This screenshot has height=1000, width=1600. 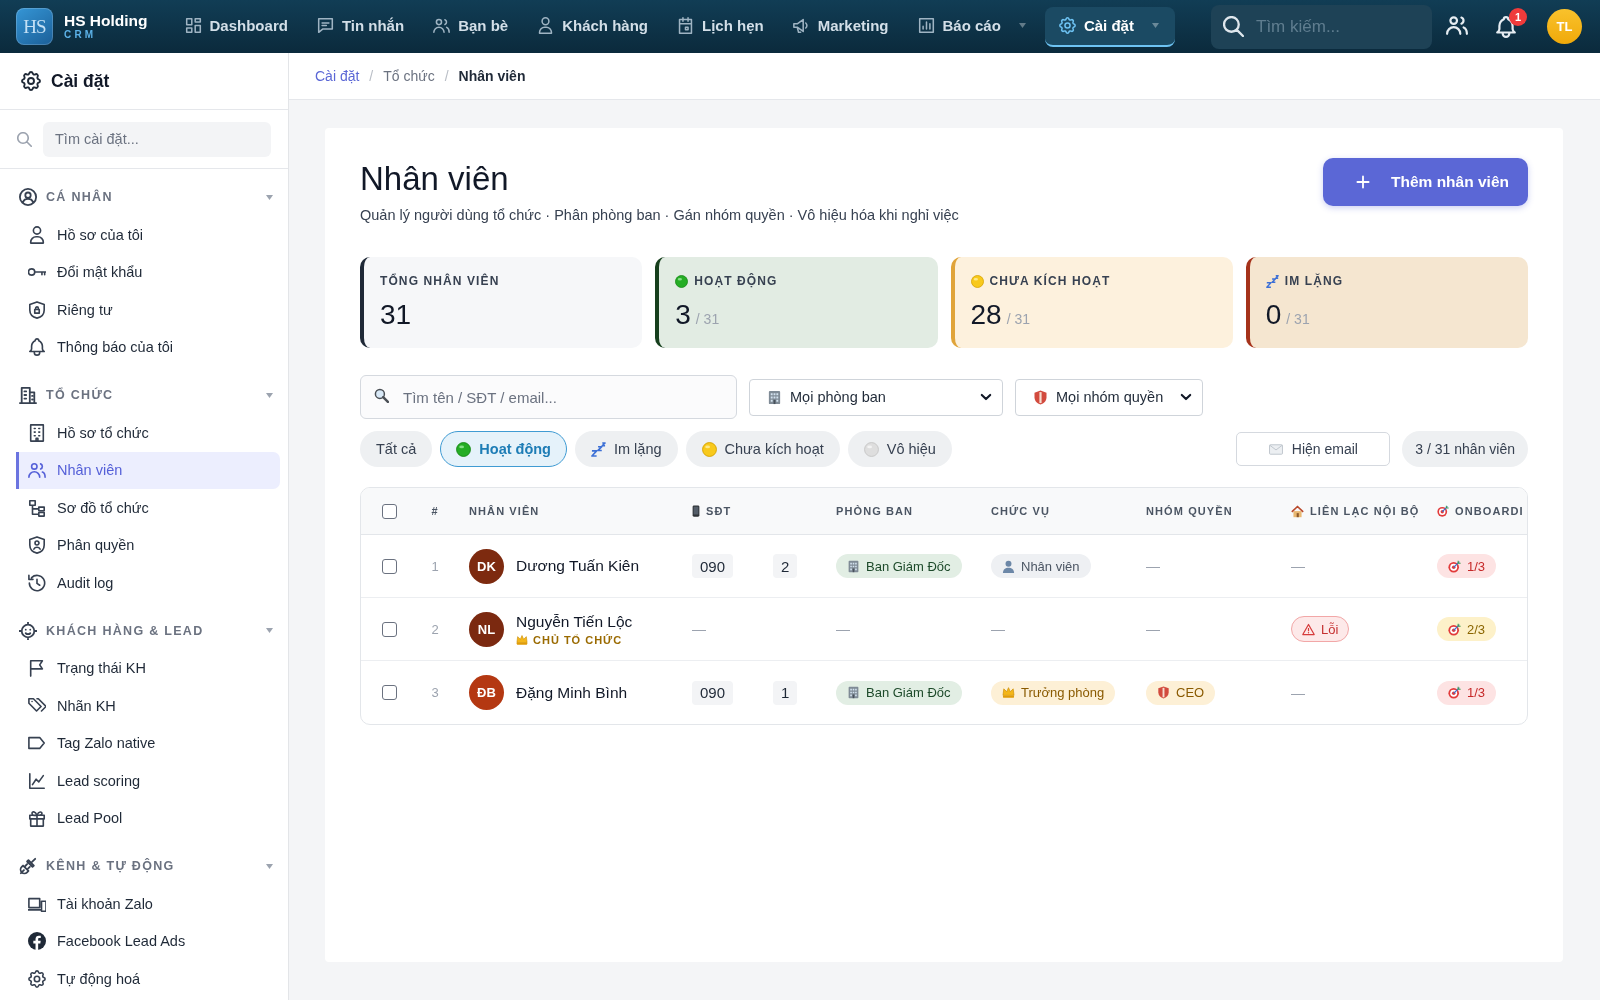 What do you see at coordinates (37, 780) in the screenshot?
I see `line-chart-icon` at bounding box center [37, 780].